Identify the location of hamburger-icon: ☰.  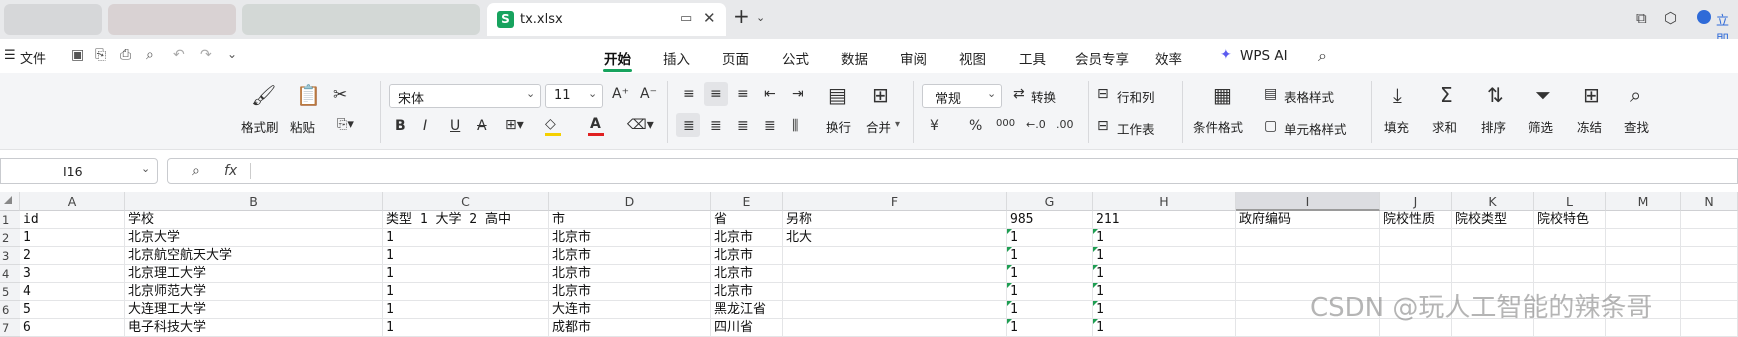
(10, 55).